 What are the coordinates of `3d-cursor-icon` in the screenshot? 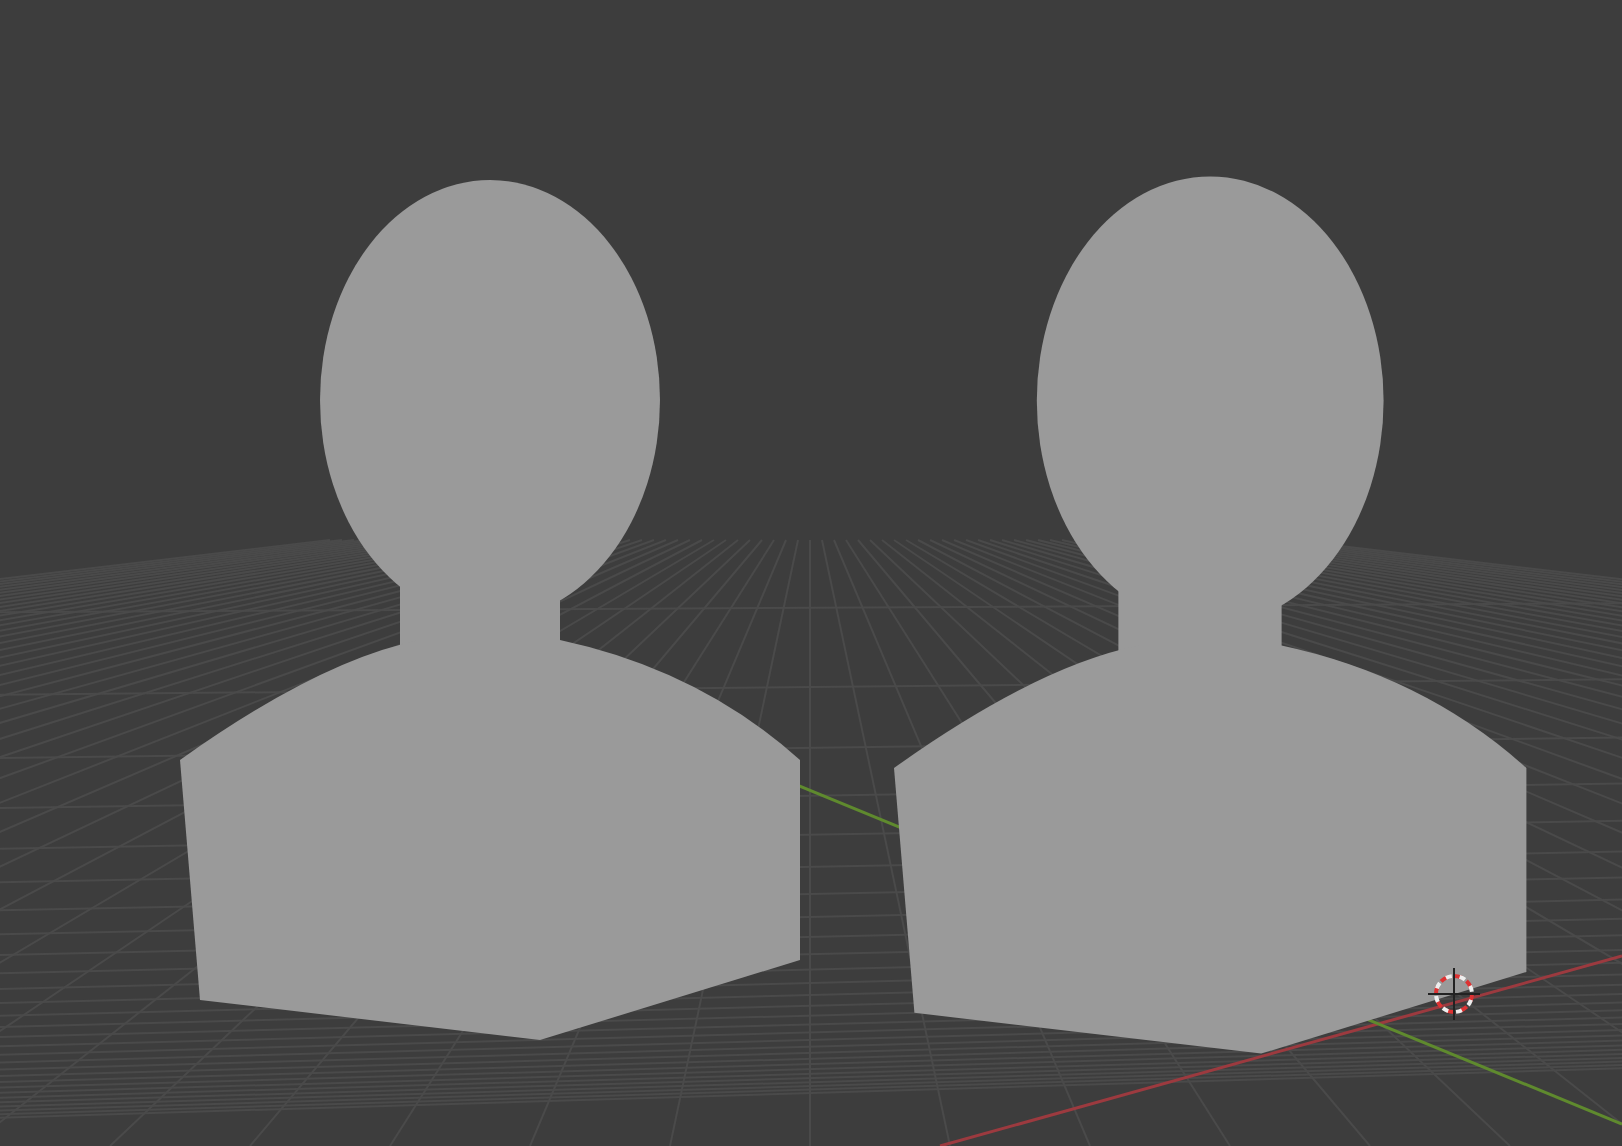 It's located at (1454, 994).